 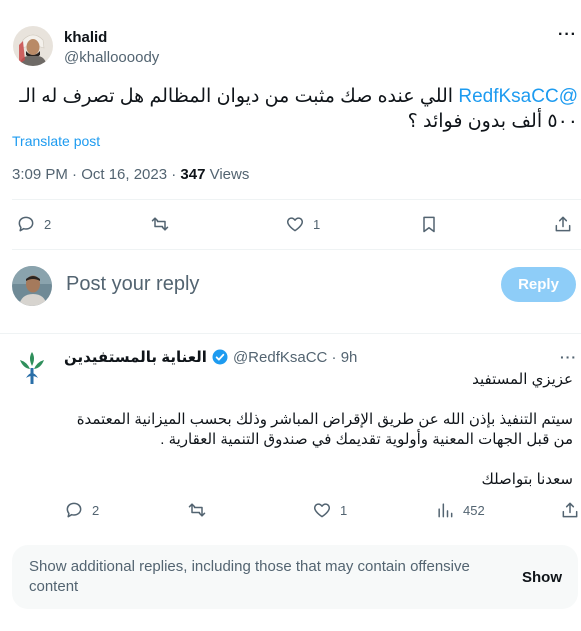 I want to click on show-button: Show, so click(x=542, y=577).